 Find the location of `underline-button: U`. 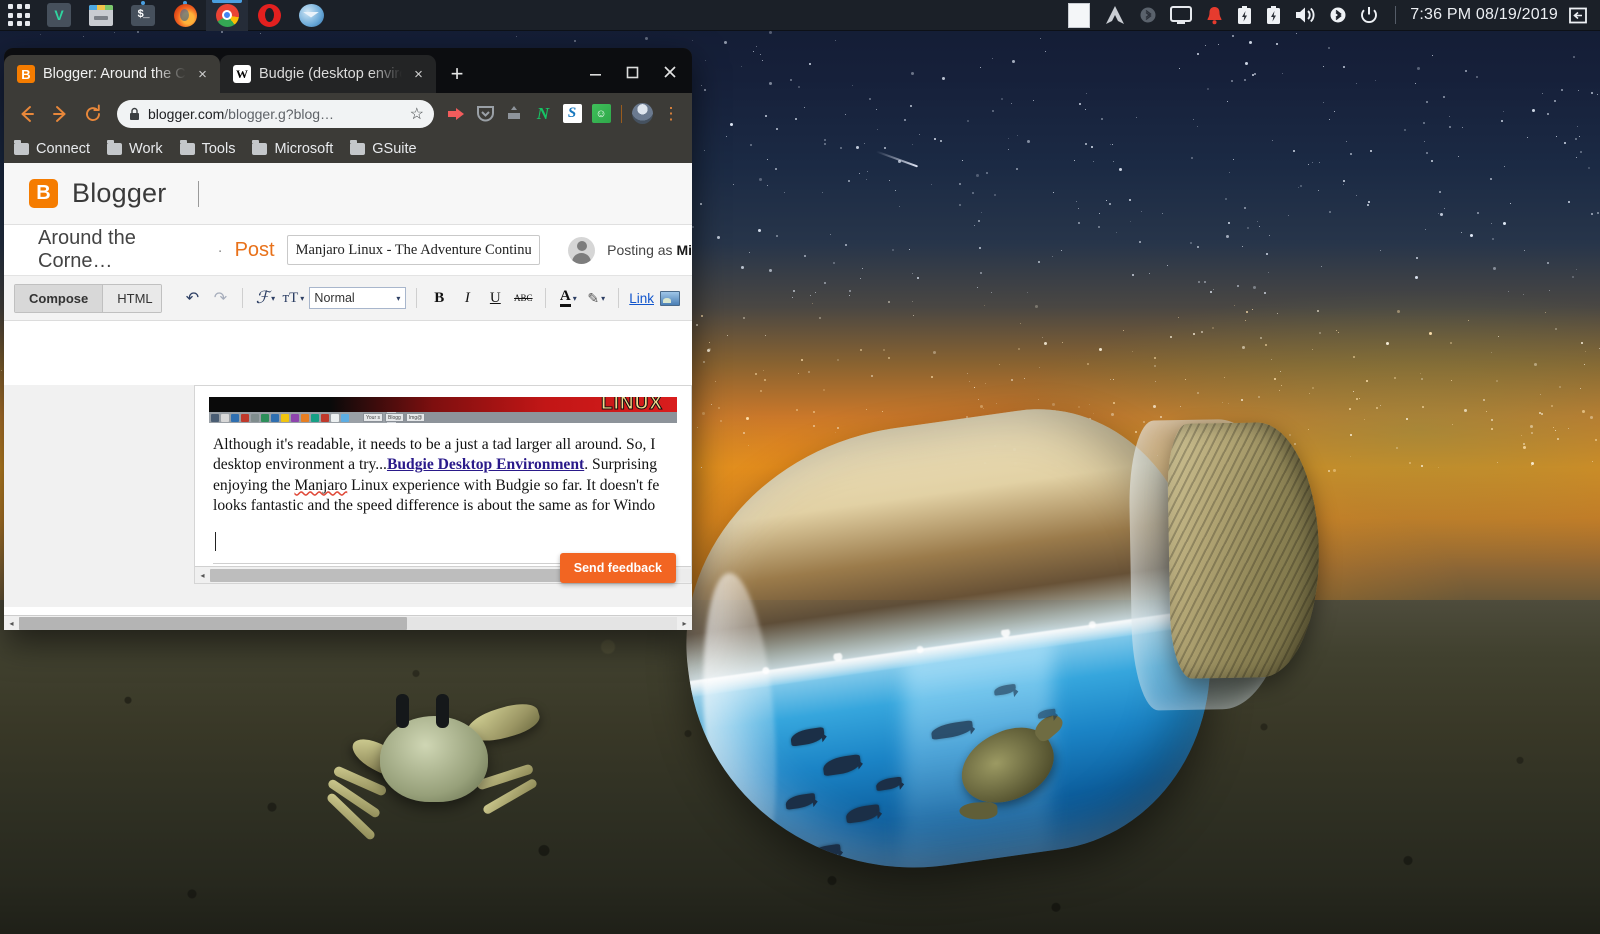

underline-button: U is located at coordinates (495, 298).